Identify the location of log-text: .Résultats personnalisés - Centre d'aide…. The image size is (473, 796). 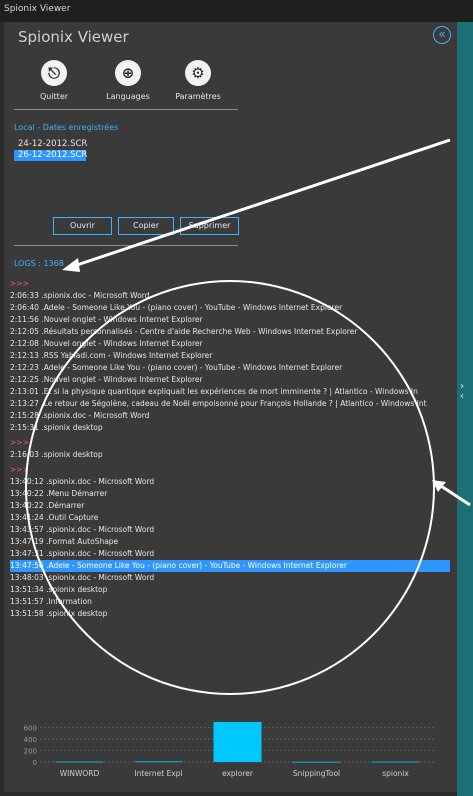
(198, 331).